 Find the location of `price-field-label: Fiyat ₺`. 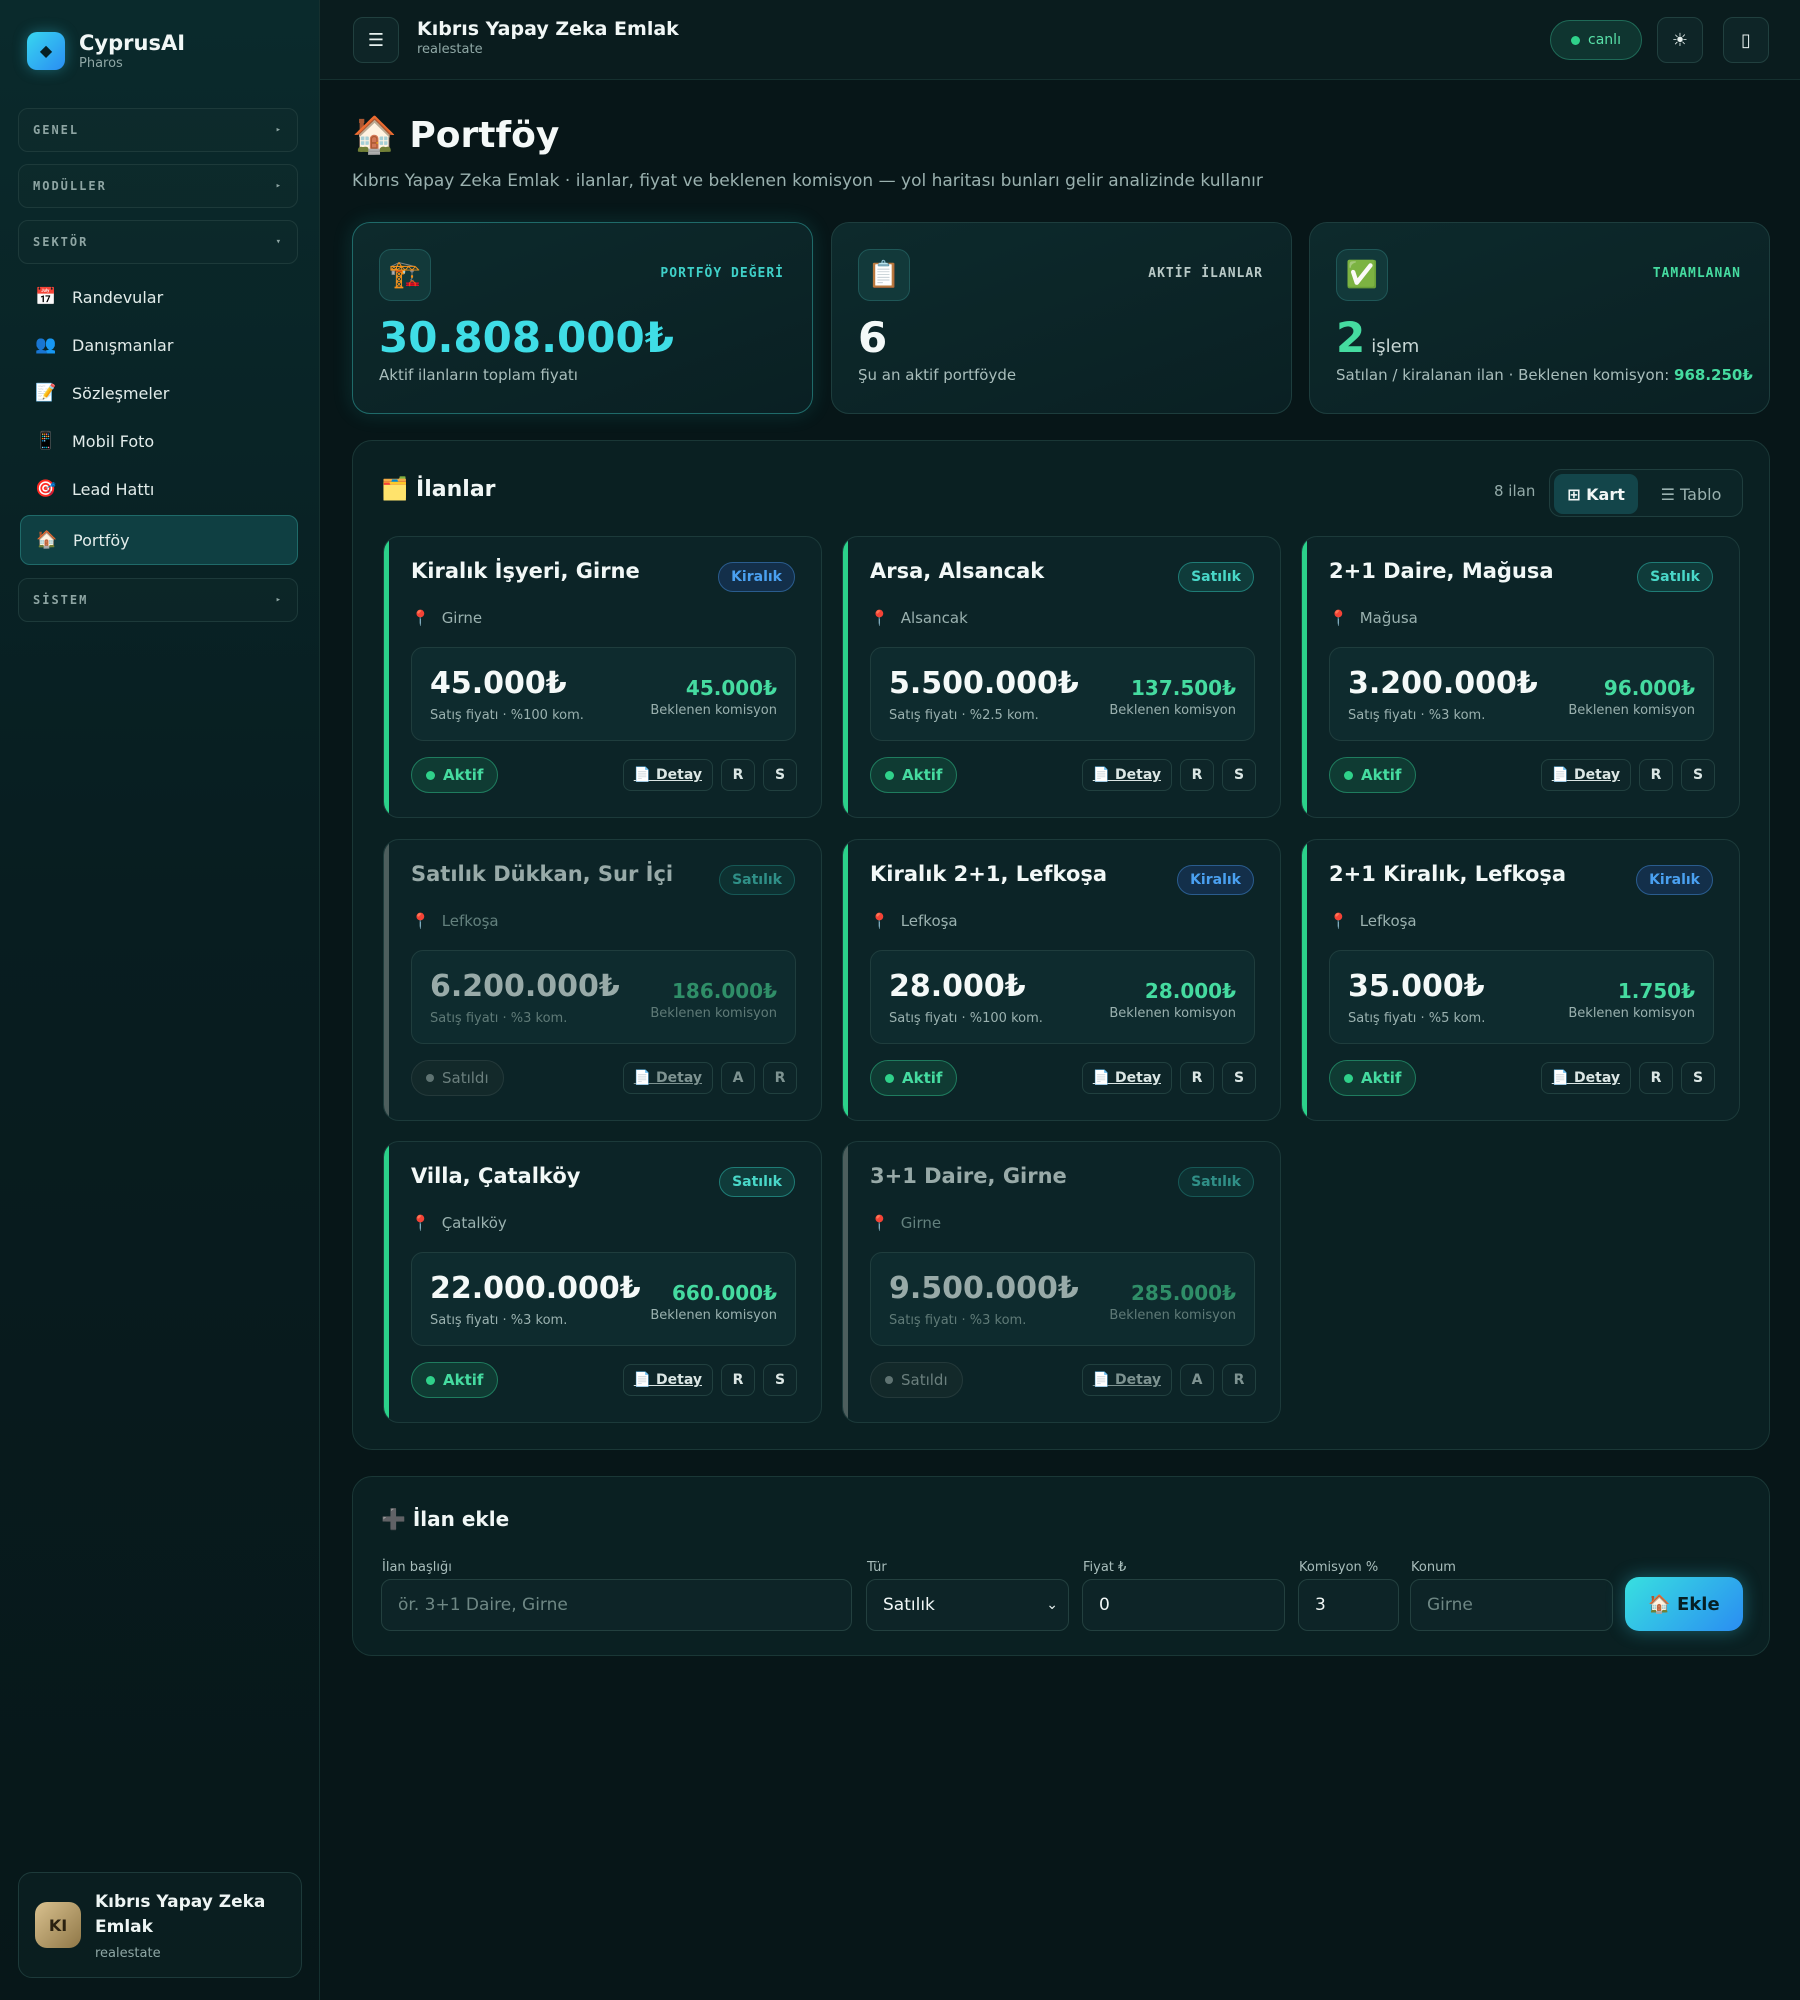

price-field-label: Fiyat ₺ is located at coordinates (1105, 1567).